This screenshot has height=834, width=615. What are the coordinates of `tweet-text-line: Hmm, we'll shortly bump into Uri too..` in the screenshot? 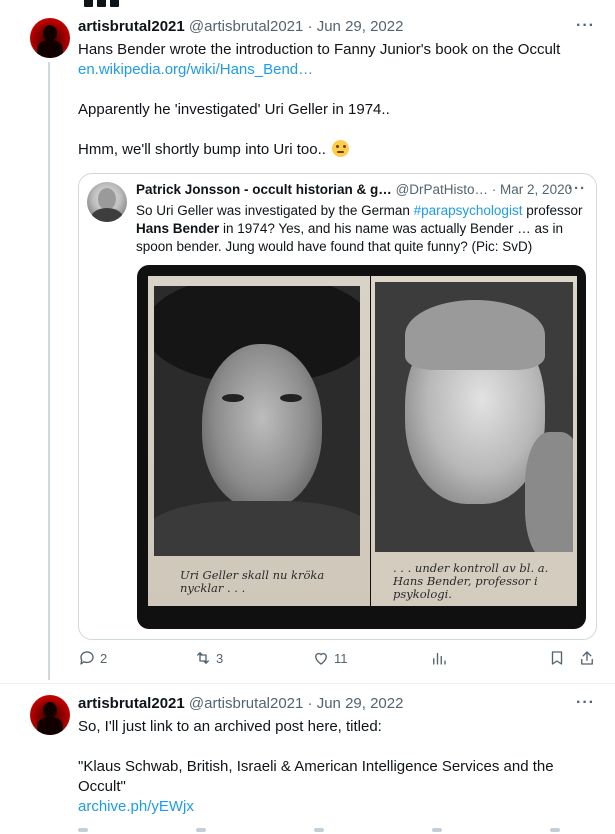 It's located at (213, 150).